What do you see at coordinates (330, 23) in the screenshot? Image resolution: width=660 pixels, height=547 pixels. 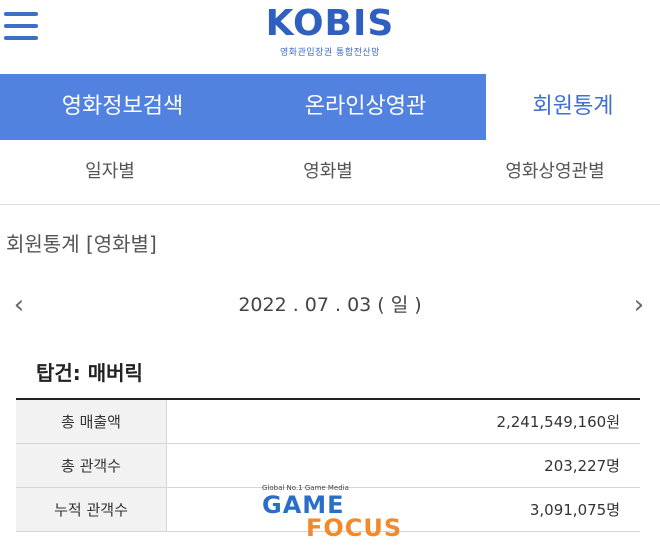 I see `logo-text: KOBIS` at bounding box center [330, 23].